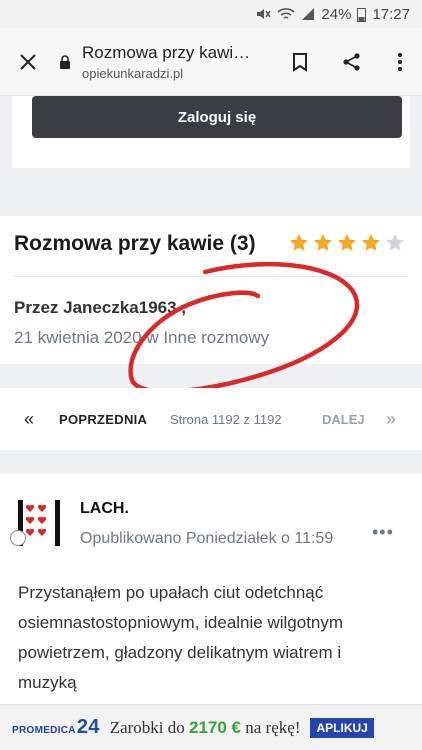  What do you see at coordinates (104, 509) in the screenshot?
I see `post-username: LACH.` at bounding box center [104, 509].